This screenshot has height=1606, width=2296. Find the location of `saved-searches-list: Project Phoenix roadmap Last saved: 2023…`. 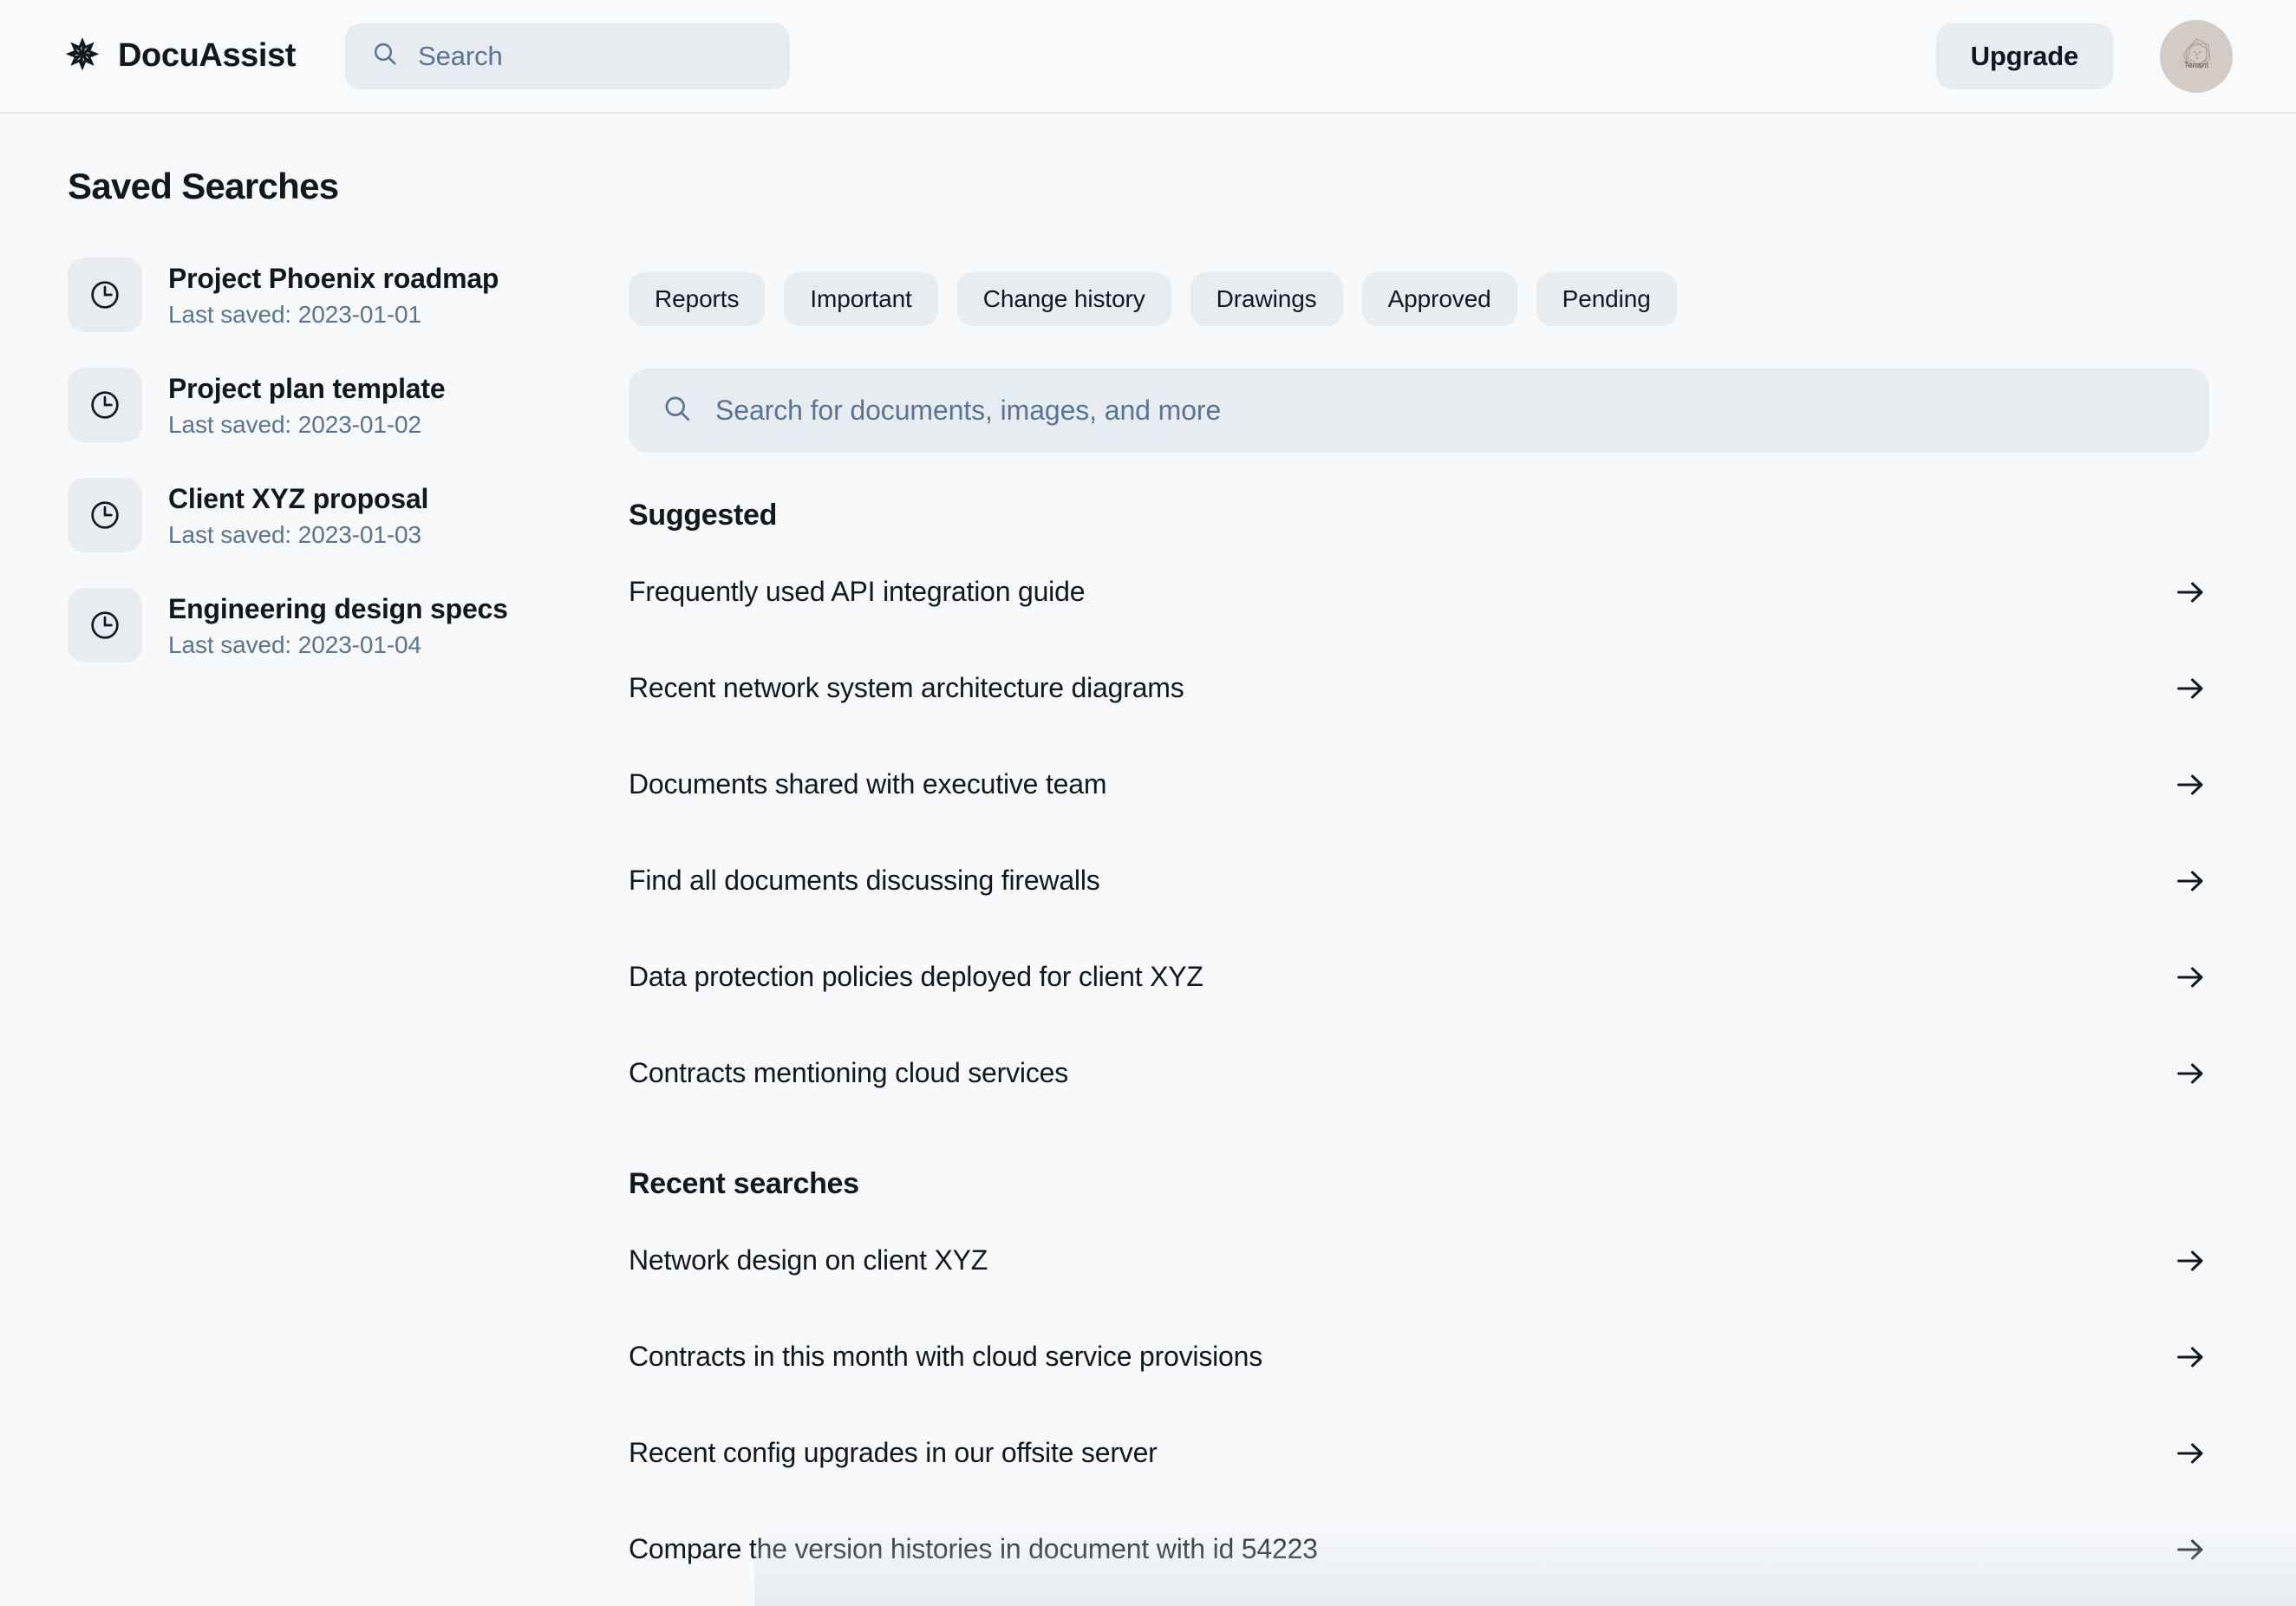

saved-searches-list: Project Phoenix roadmap Last saved: 2023… is located at coordinates (348, 460).